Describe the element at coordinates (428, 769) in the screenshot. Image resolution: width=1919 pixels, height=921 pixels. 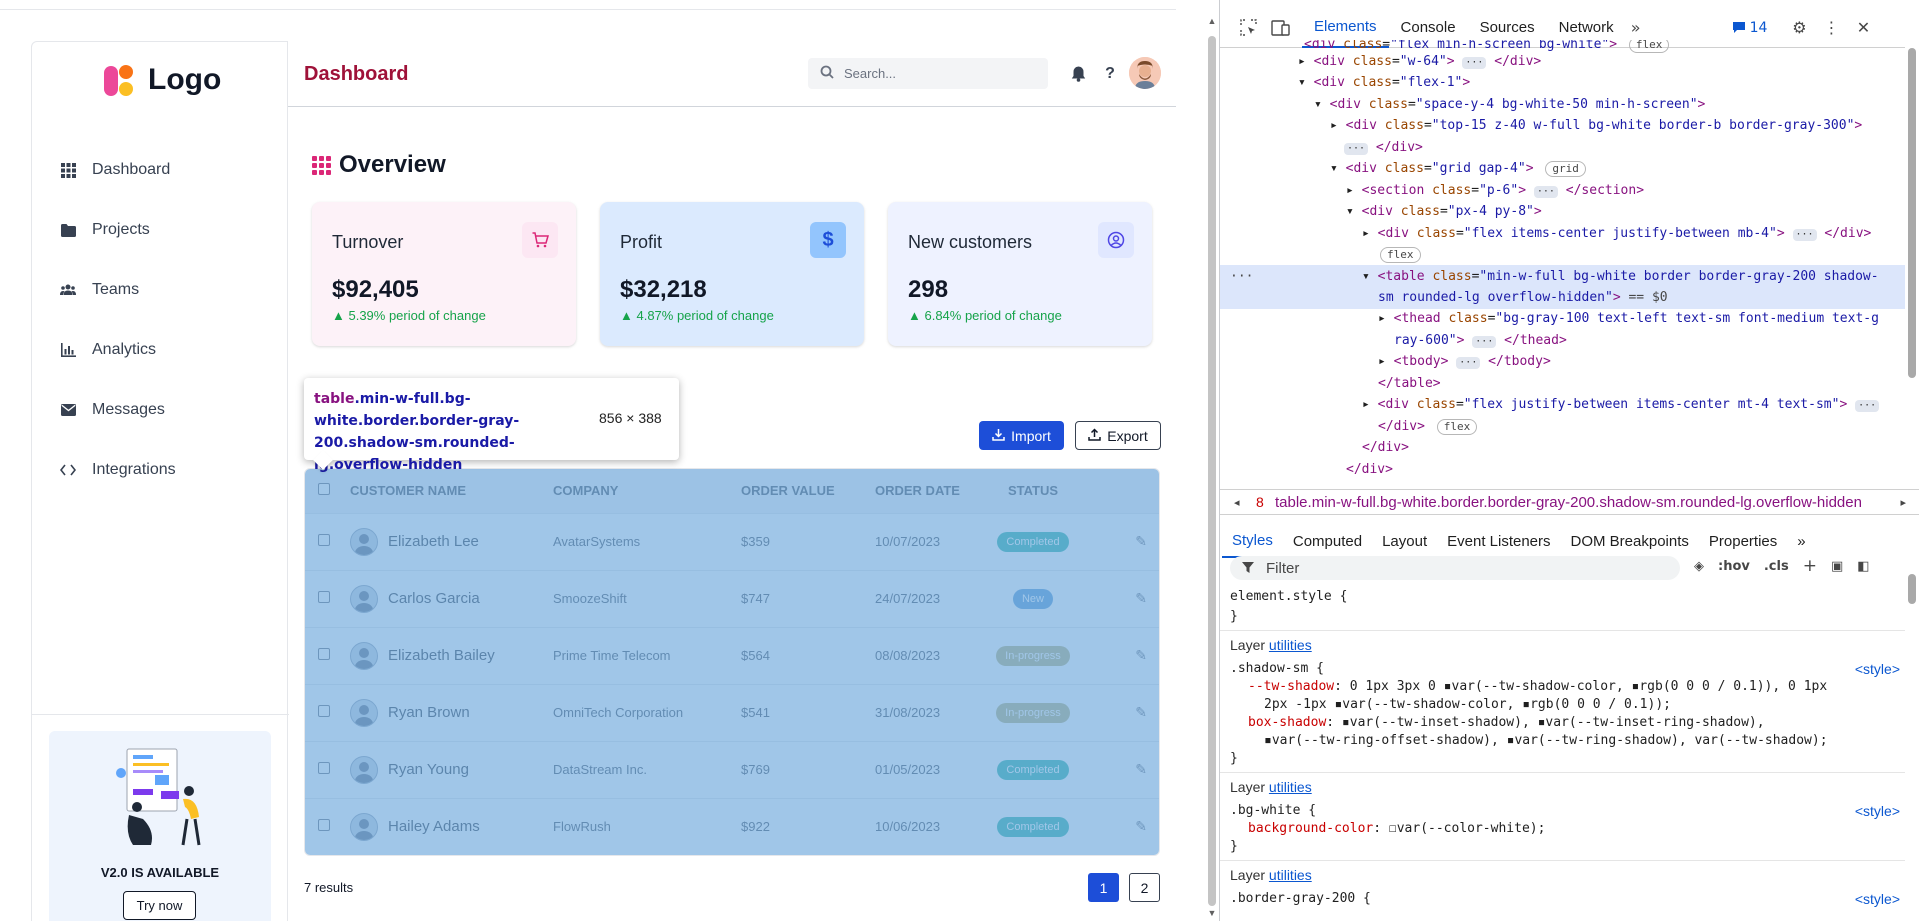
I see `customer-name: Ryan Young` at that location.